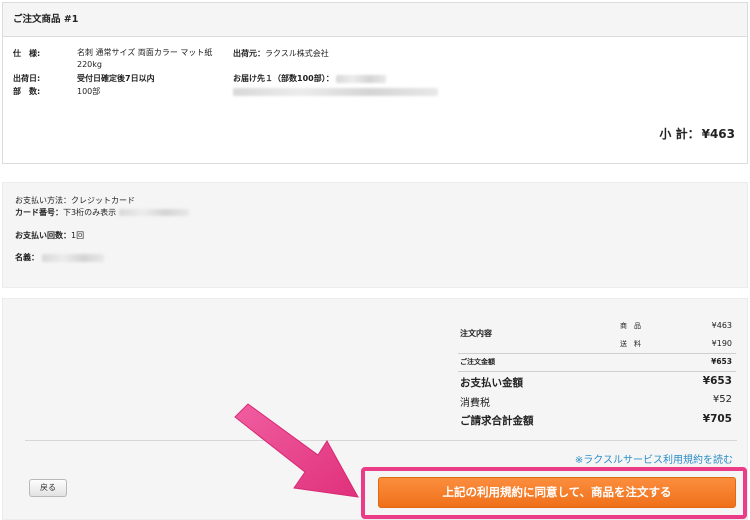 The height and width of the screenshot is (520, 750). Describe the element at coordinates (597, 383) in the screenshot. I see `payment-amount-row: お支払い金額 ¥653` at that location.